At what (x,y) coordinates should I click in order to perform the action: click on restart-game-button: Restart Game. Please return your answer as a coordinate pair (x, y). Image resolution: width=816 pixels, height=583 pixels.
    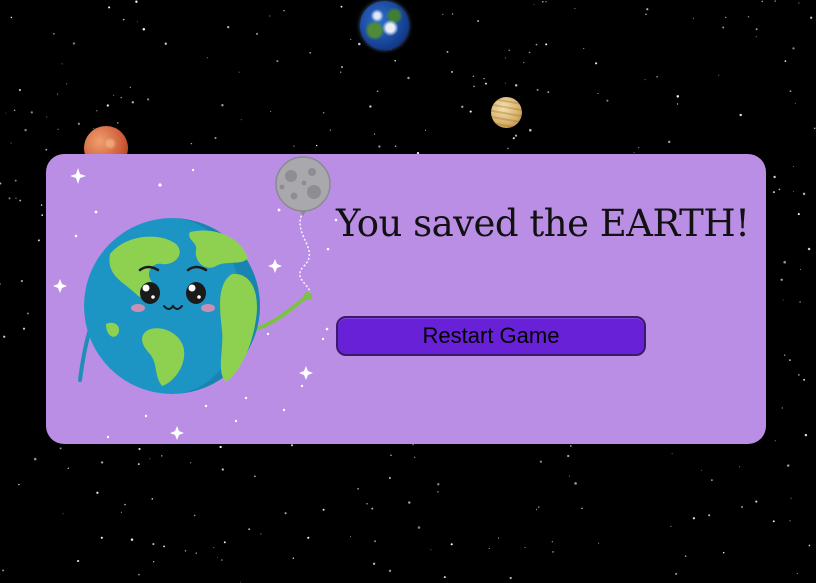
    Looking at the image, I should click on (491, 336).